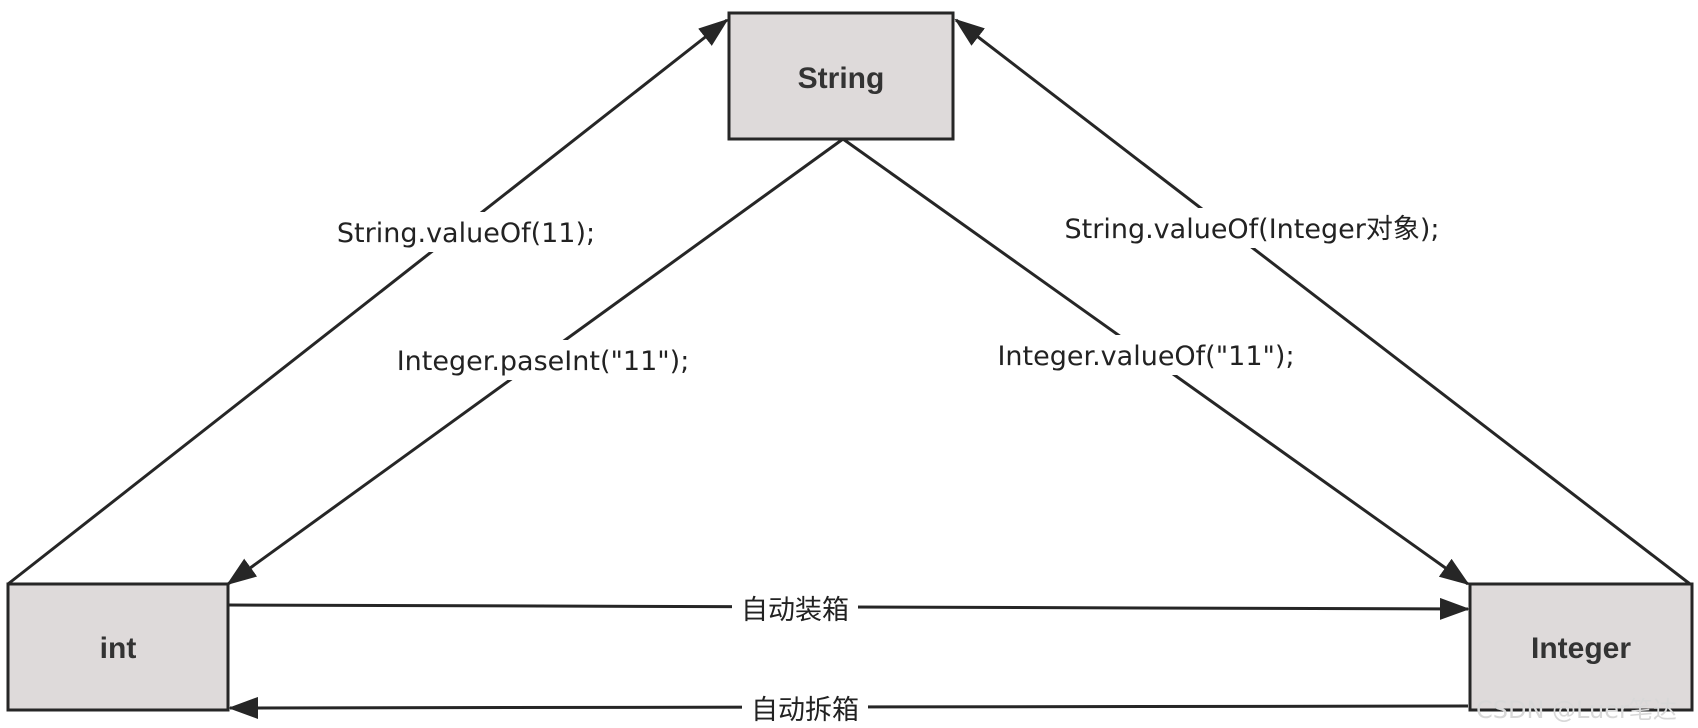 The width and height of the screenshot is (1698, 728). Describe the element at coordinates (1145, 356) in the screenshot. I see `label-string-to-integer: Integer.valueOf("11");` at that location.